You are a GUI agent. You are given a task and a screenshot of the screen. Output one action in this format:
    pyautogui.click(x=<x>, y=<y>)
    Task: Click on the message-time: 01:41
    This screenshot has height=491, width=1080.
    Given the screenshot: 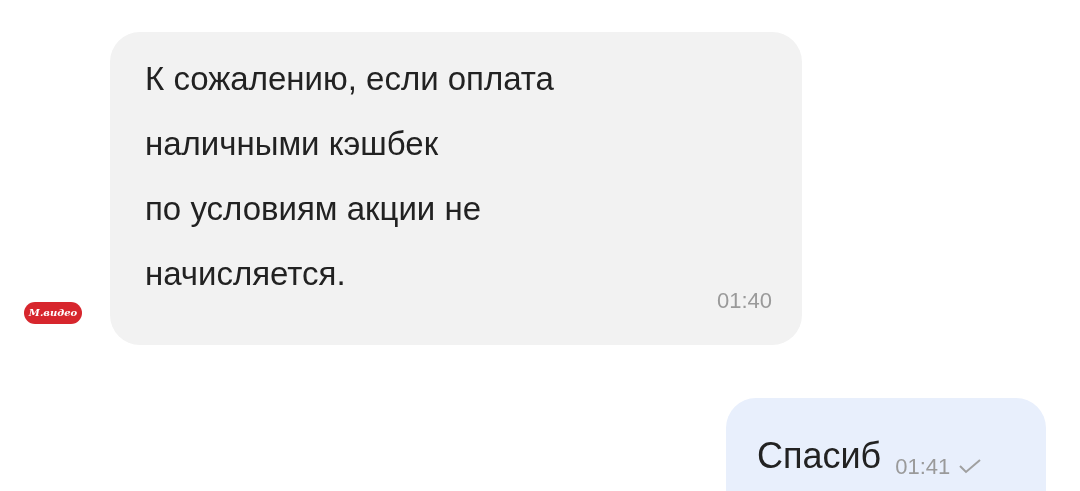 What is the action you would take?
    pyautogui.click(x=923, y=467)
    